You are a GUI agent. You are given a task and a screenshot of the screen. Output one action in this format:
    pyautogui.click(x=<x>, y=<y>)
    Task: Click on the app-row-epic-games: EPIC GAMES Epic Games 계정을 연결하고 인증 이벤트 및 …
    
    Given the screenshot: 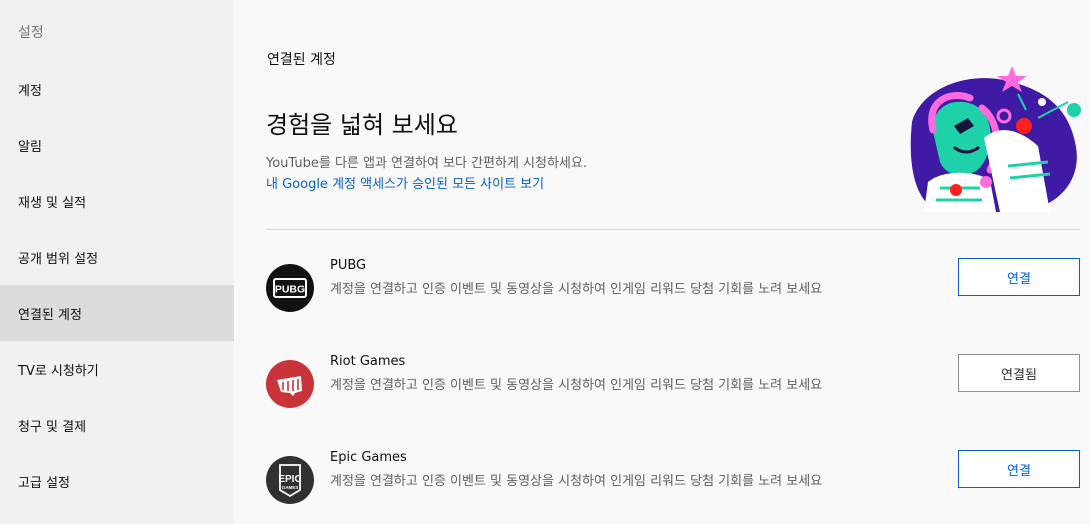 What is the action you would take?
    pyautogui.click(x=673, y=480)
    